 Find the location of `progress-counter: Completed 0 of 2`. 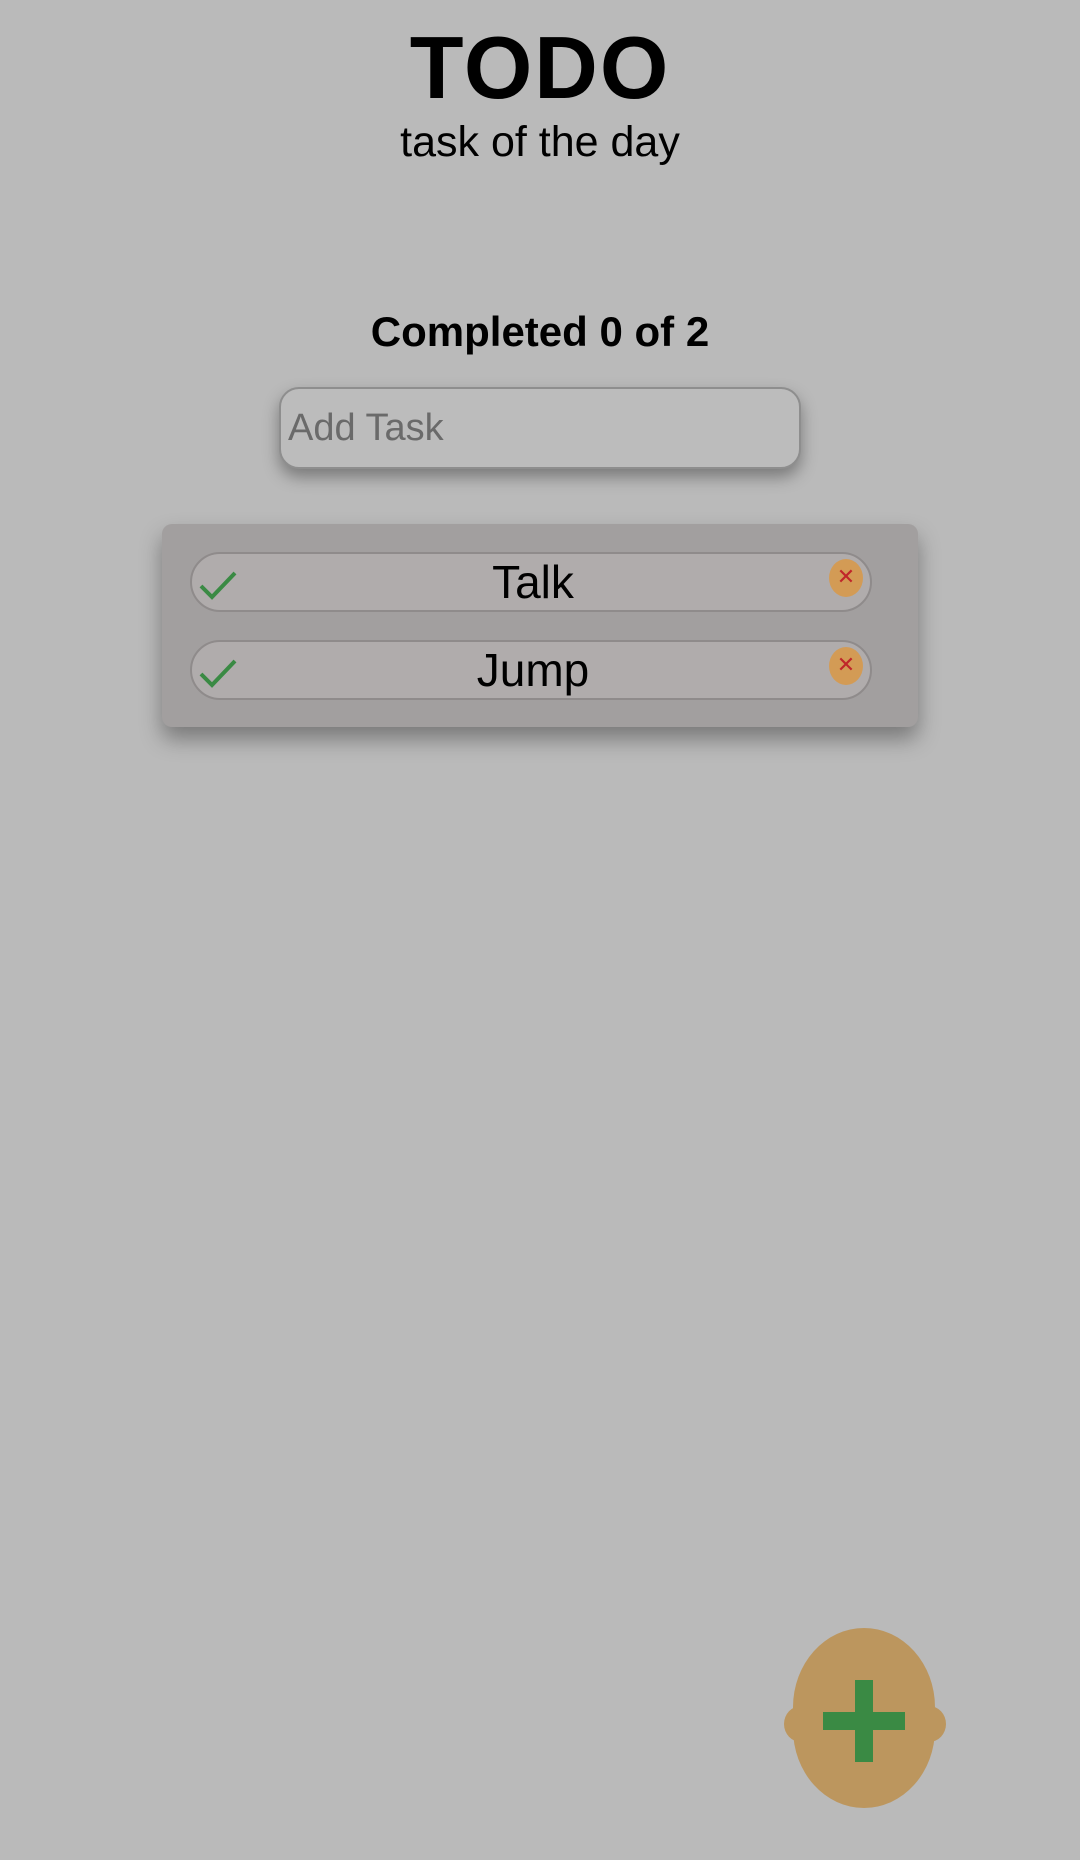

progress-counter: Completed 0 of 2 is located at coordinates (540, 331).